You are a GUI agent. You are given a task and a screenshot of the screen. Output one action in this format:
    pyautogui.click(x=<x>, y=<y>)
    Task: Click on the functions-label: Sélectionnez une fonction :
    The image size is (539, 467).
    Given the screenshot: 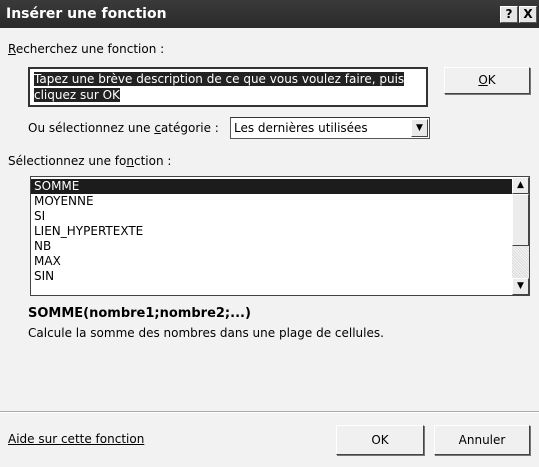 What is the action you would take?
    pyautogui.click(x=90, y=161)
    